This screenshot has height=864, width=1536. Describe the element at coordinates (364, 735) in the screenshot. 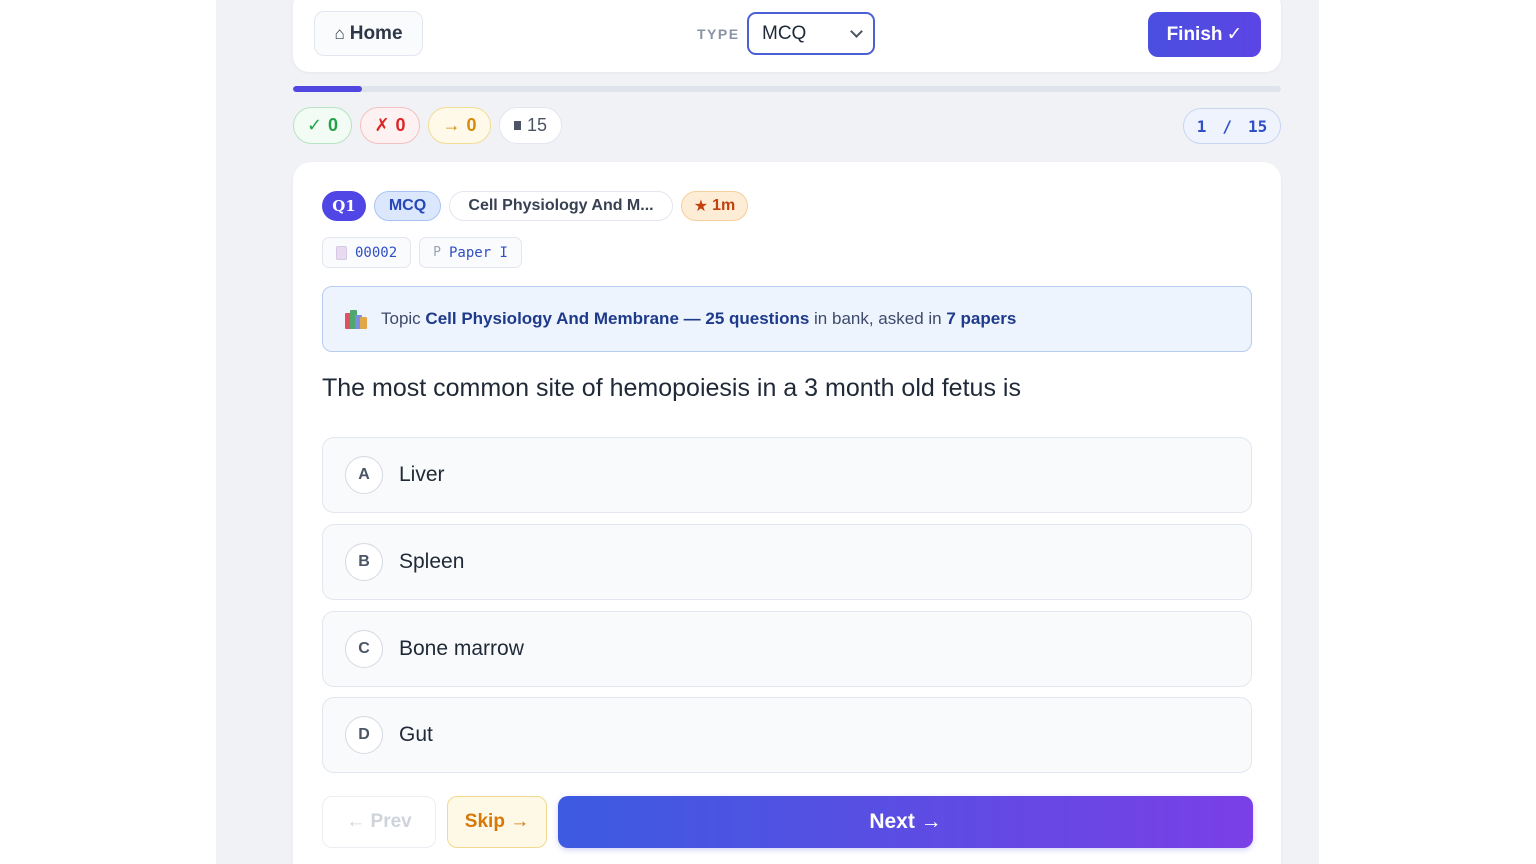

I see `option-letter: D` at that location.